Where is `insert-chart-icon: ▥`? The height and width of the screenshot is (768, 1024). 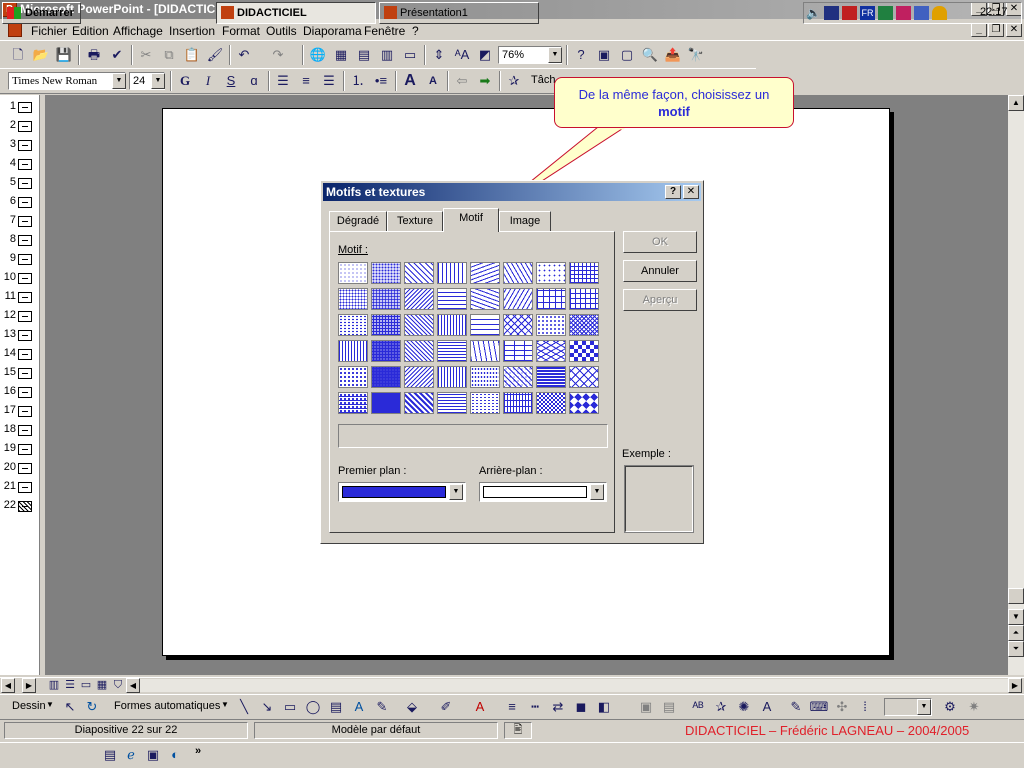 insert-chart-icon: ▥ is located at coordinates (387, 55).